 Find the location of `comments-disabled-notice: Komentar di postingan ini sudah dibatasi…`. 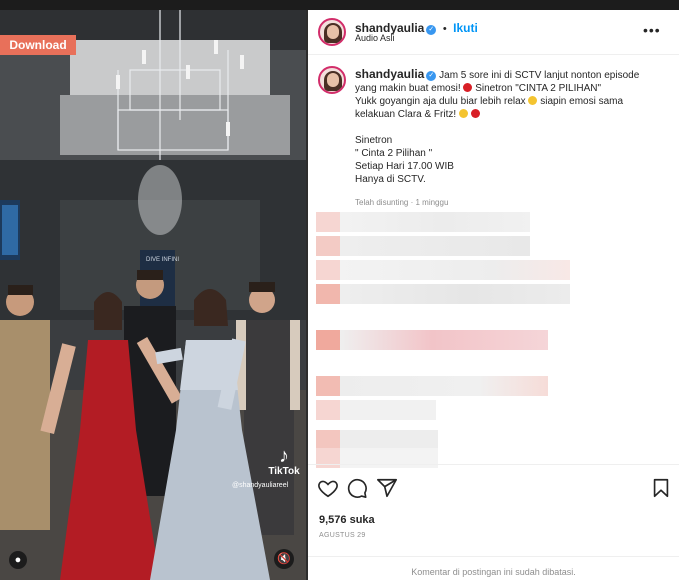

comments-disabled-notice: Komentar di postingan ini sudah dibatasi… is located at coordinates (493, 571).